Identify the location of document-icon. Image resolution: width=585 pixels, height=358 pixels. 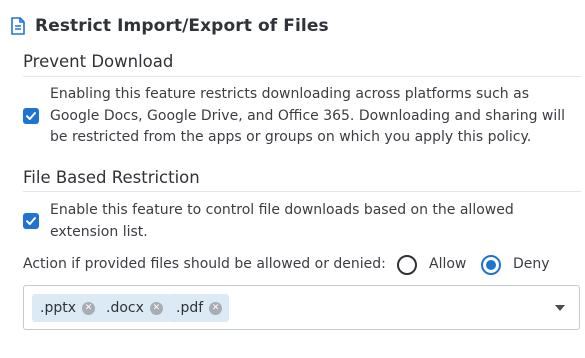
(18, 26).